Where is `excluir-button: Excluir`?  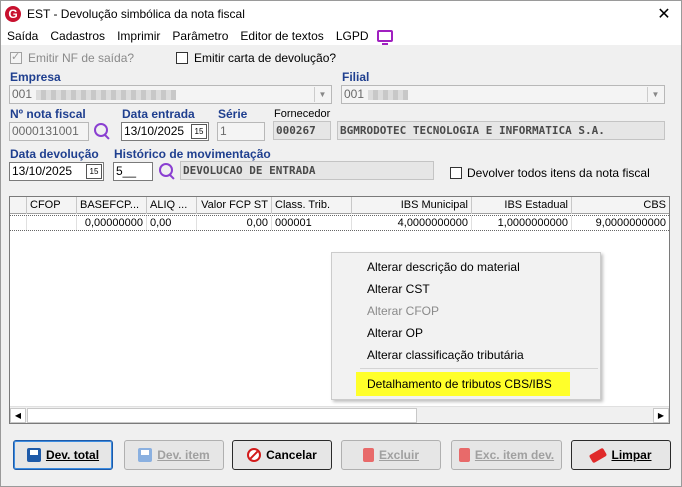 excluir-button: Excluir is located at coordinates (391, 455).